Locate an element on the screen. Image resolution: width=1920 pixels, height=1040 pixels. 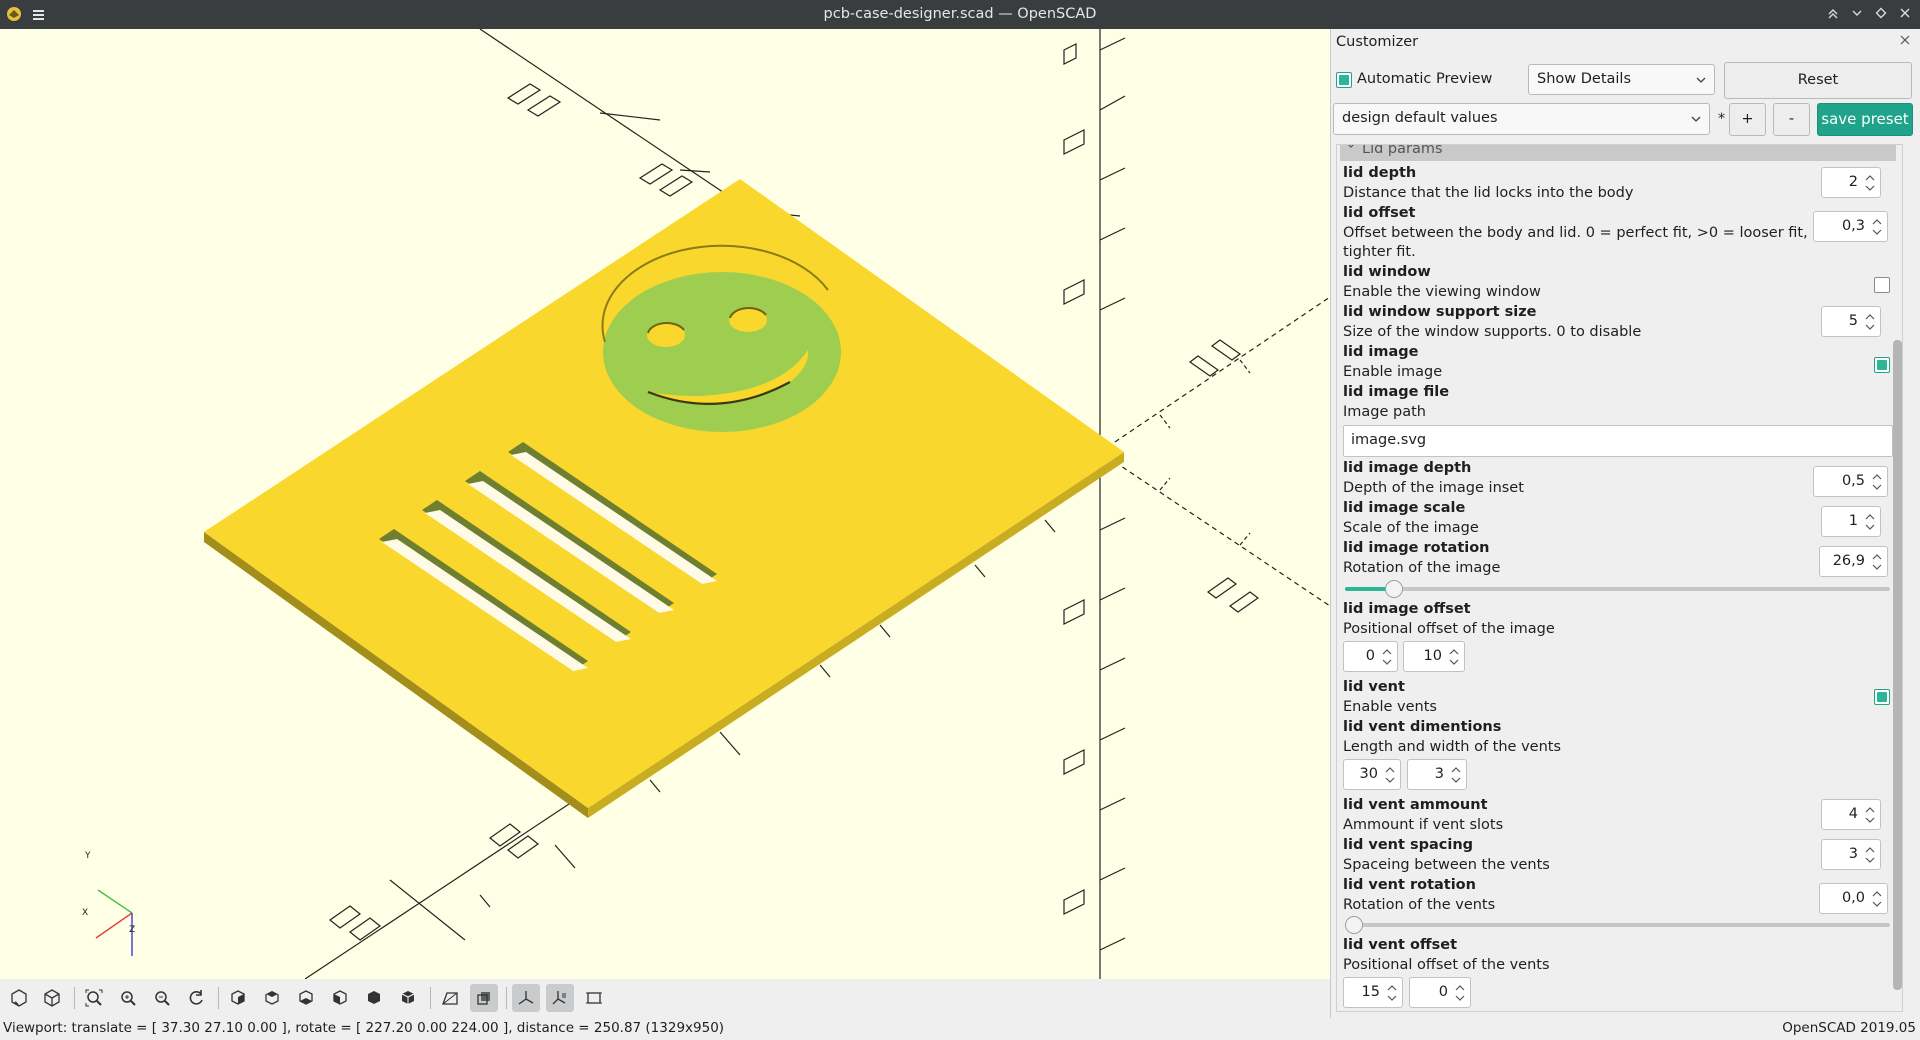
lid-image-file-input: image.svg is located at coordinates (1618, 441).